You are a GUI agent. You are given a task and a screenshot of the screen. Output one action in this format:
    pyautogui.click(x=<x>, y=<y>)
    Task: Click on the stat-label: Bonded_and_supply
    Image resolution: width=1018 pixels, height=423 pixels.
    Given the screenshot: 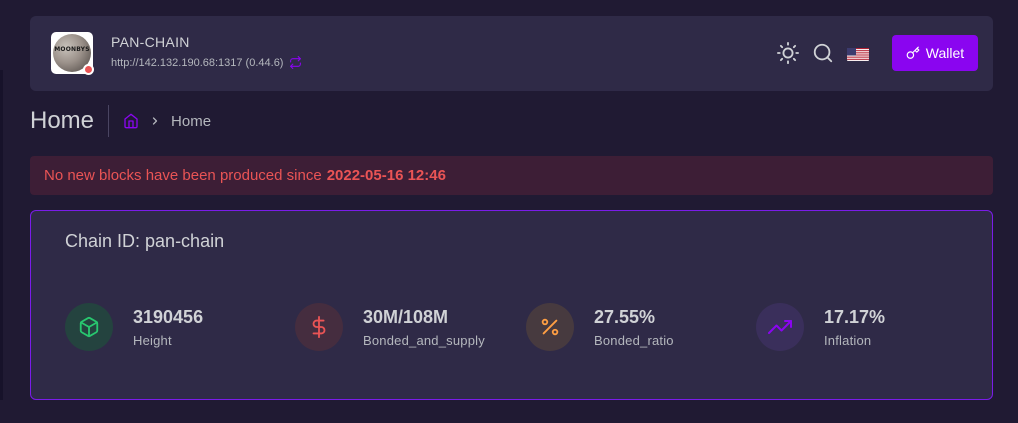 What is the action you would take?
    pyautogui.click(x=424, y=340)
    